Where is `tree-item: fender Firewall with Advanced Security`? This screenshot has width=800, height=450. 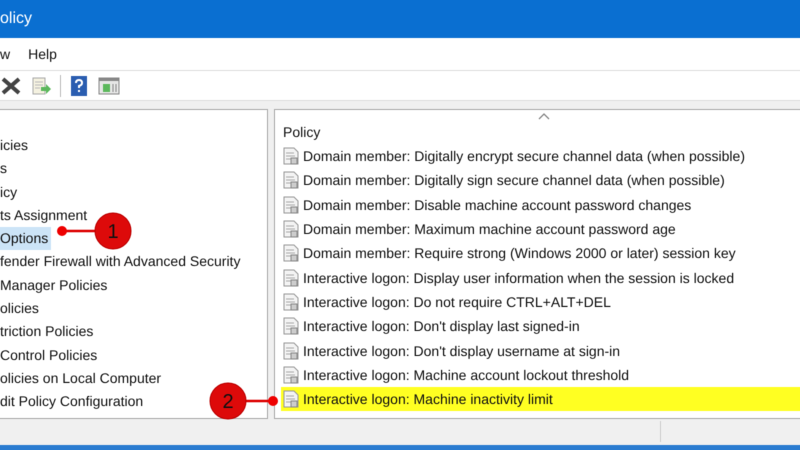
tree-item: fender Firewall with Advanced Security is located at coordinates (122, 262).